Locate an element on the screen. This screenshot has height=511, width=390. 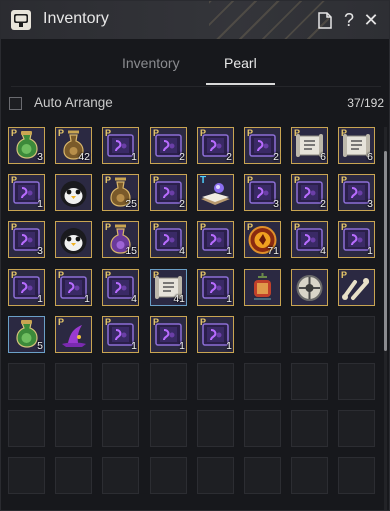
item-slot-bones: P is located at coordinates (356, 287).